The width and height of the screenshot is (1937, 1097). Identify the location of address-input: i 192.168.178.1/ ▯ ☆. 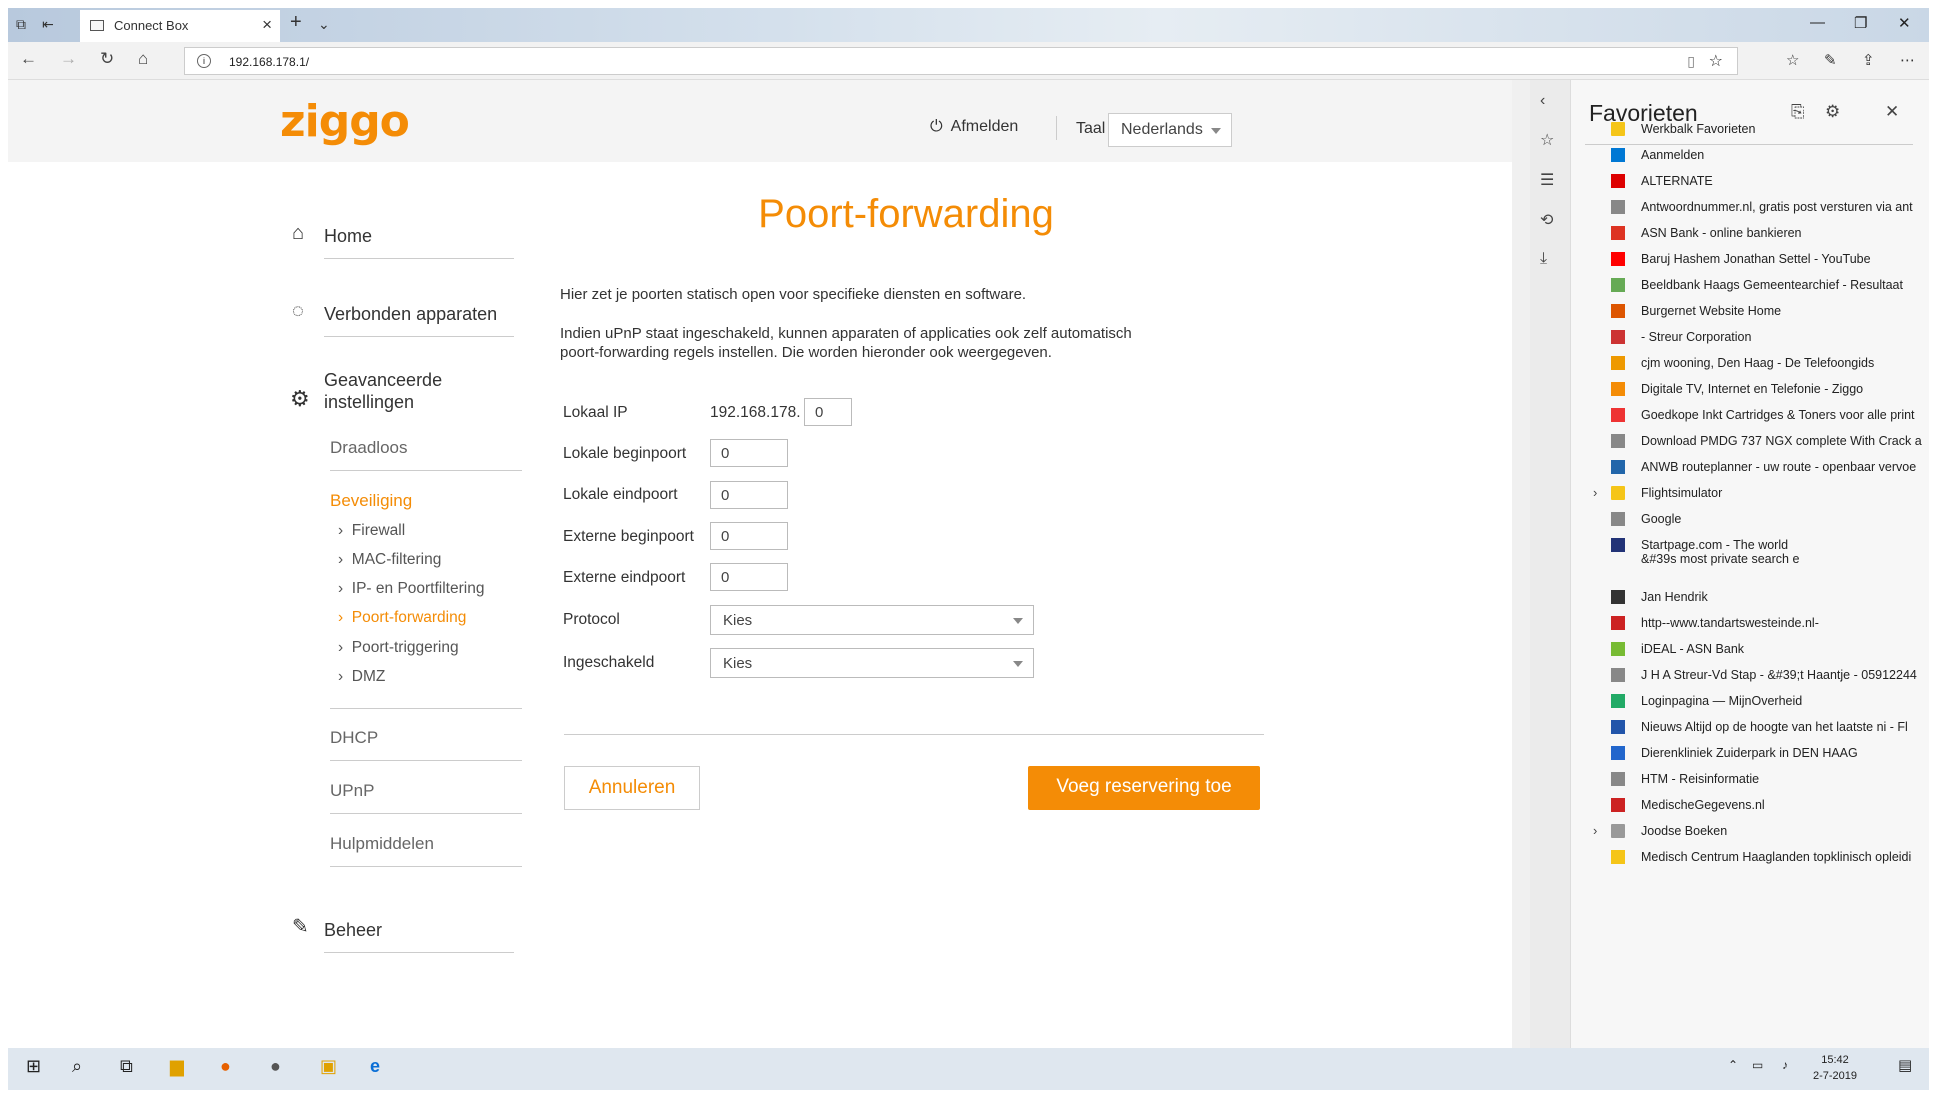
(961, 61).